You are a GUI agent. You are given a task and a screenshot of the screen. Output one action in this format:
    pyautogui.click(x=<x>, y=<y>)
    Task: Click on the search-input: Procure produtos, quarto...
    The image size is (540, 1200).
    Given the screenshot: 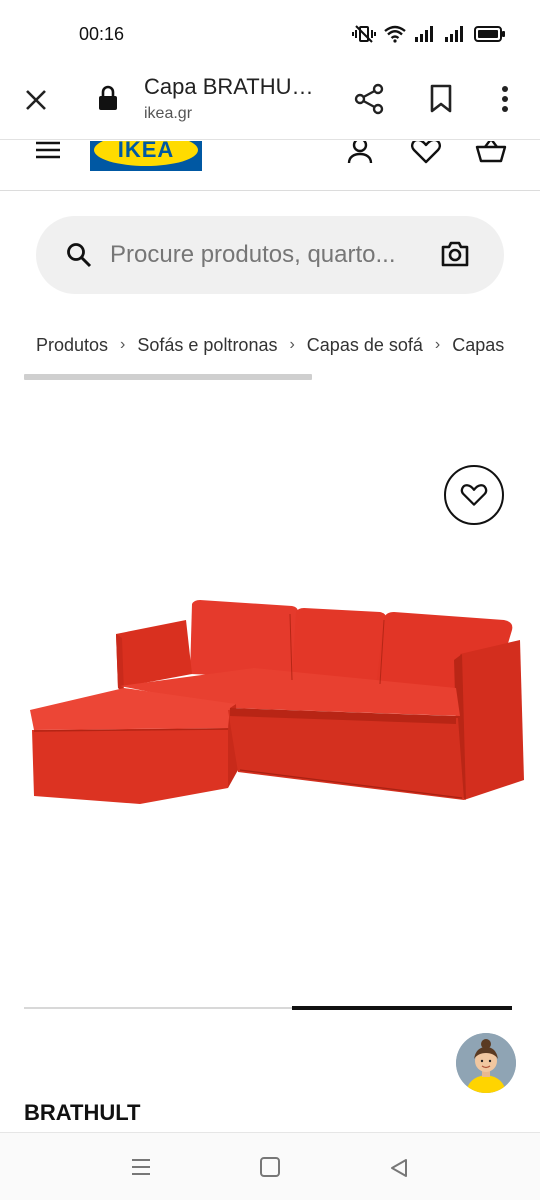 What is the action you would take?
    pyautogui.click(x=253, y=255)
    